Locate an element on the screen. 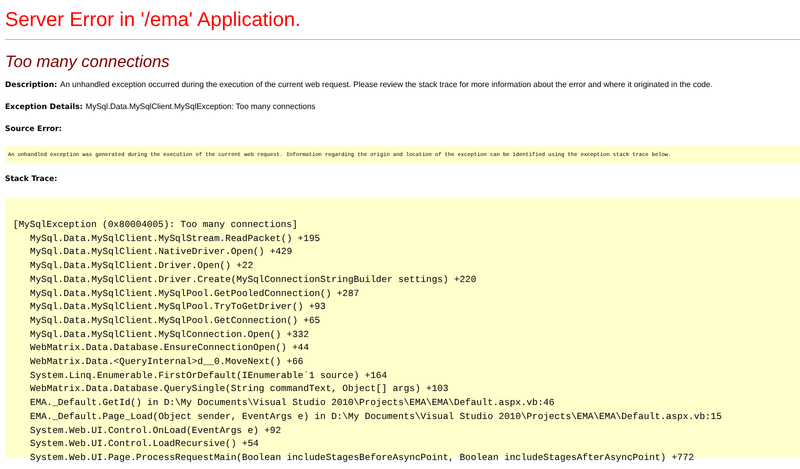  error-message: Too many connections is located at coordinates (87, 62).